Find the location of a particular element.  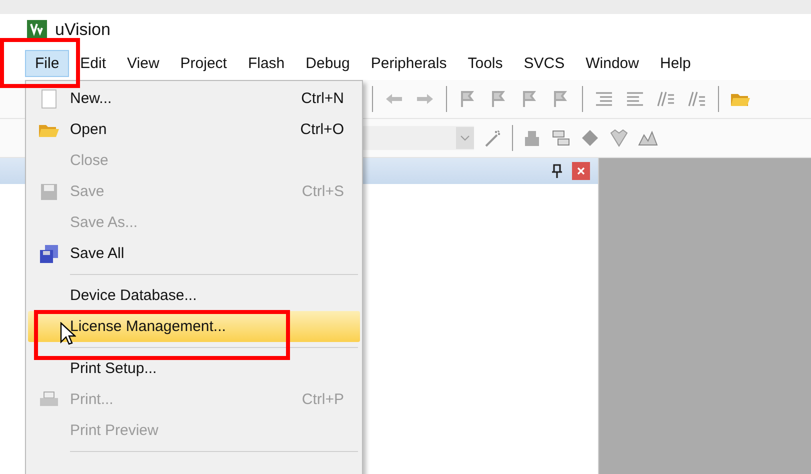

shortcut-label: Ctrl+P is located at coordinates (323, 399).